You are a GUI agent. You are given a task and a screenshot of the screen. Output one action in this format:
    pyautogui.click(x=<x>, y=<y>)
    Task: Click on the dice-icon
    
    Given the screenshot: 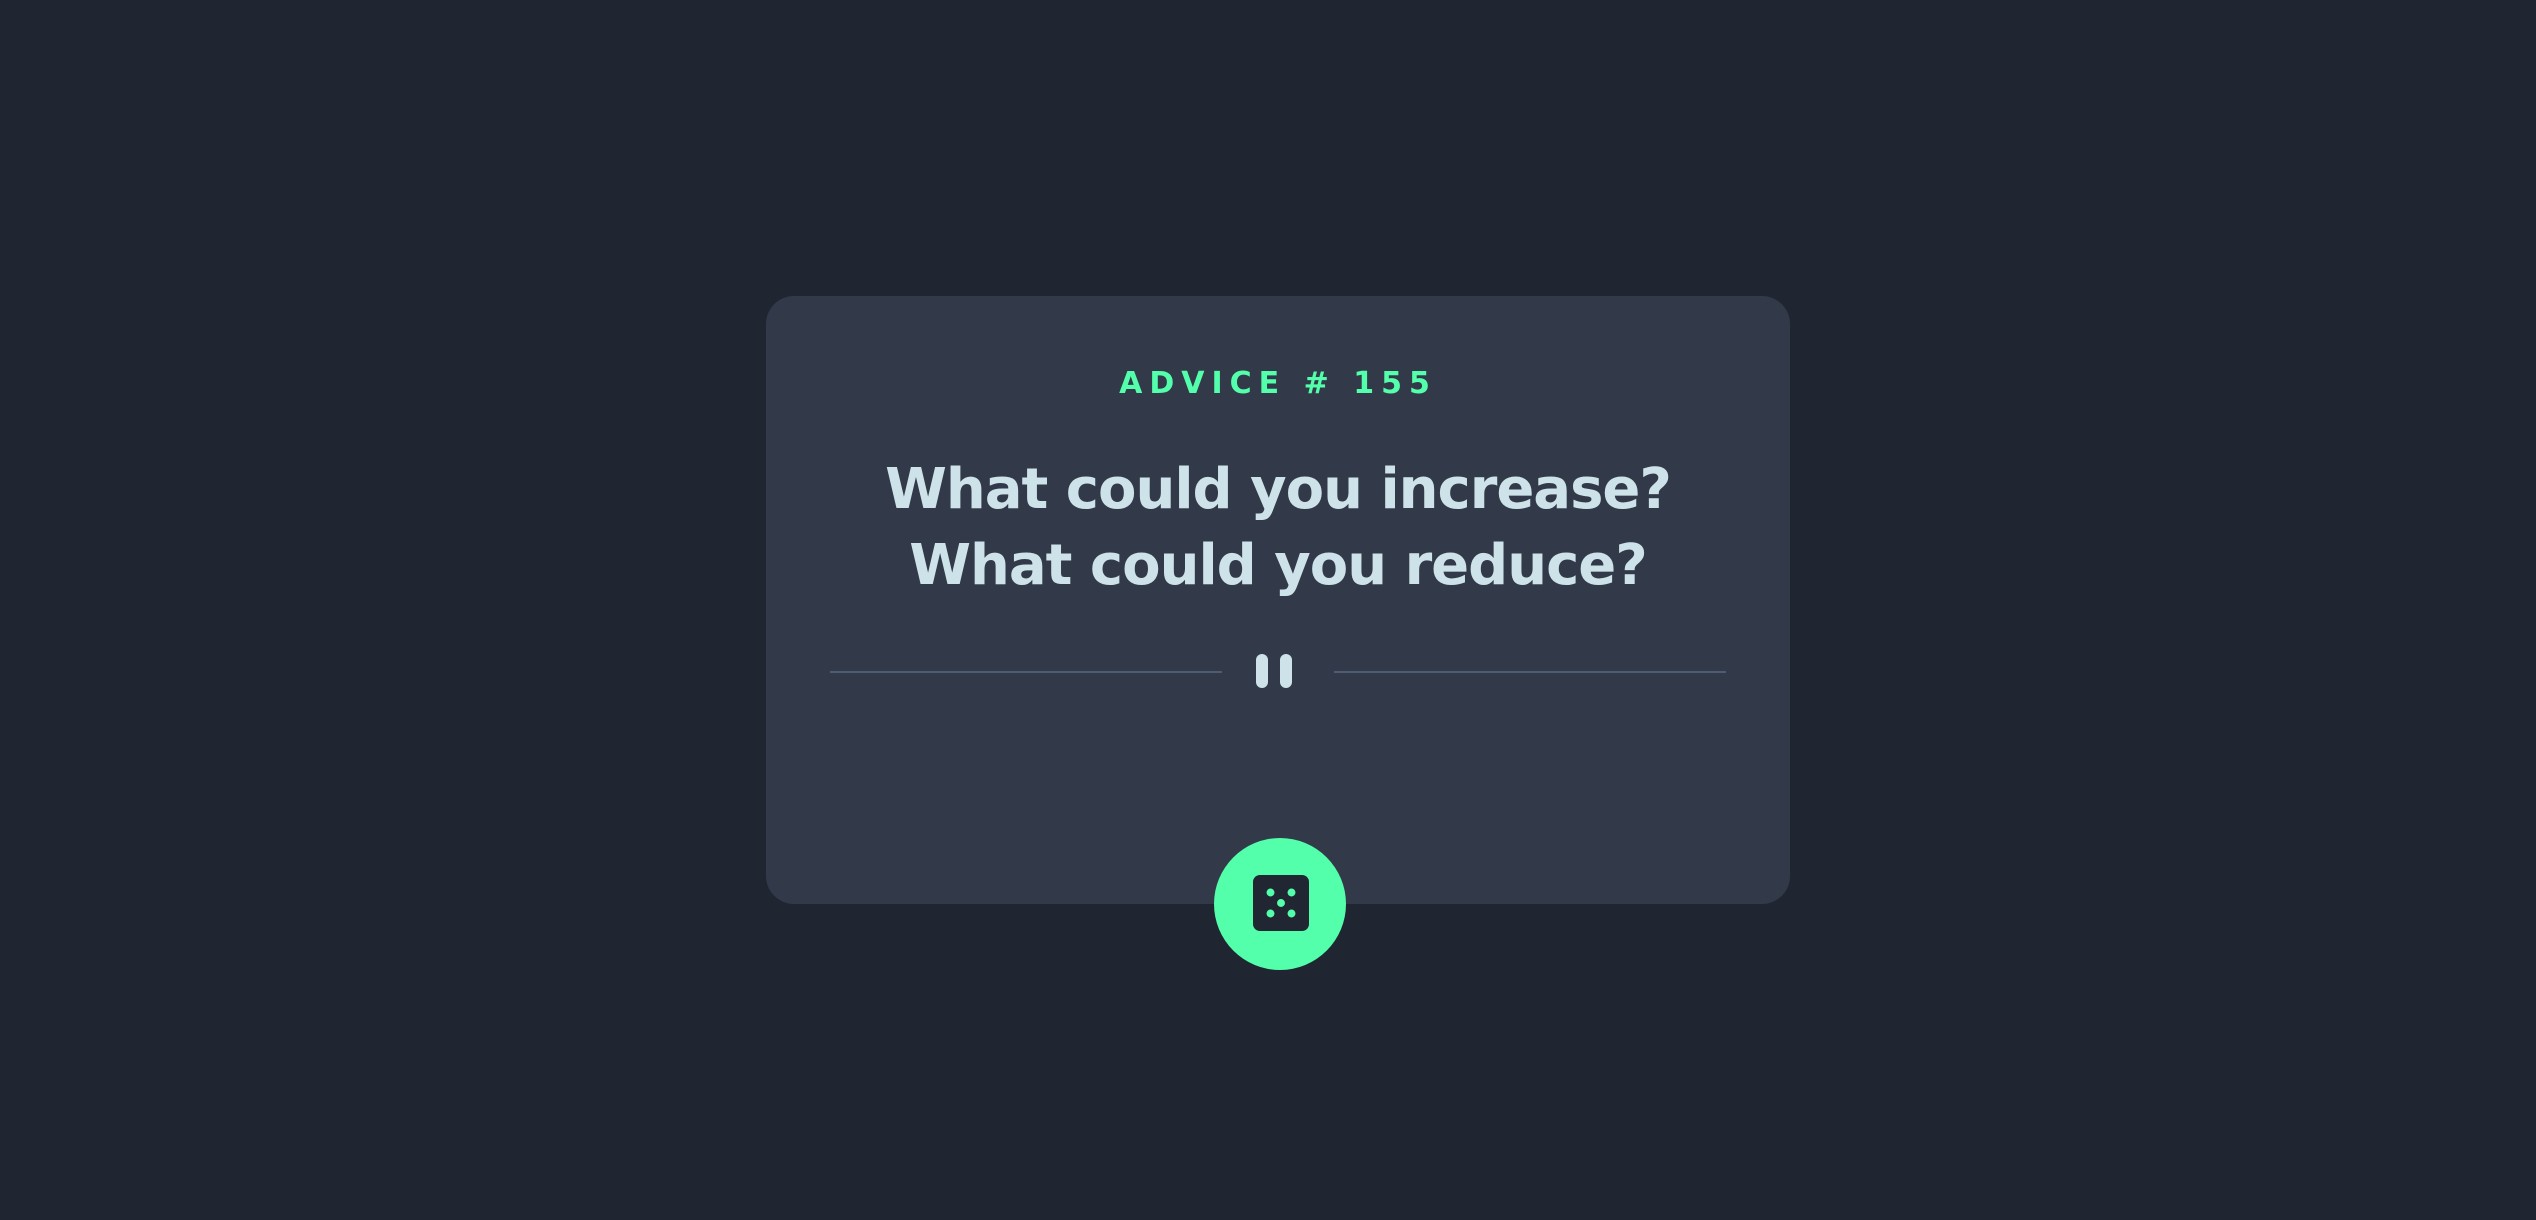 What is the action you would take?
    pyautogui.click(x=1281, y=903)
    